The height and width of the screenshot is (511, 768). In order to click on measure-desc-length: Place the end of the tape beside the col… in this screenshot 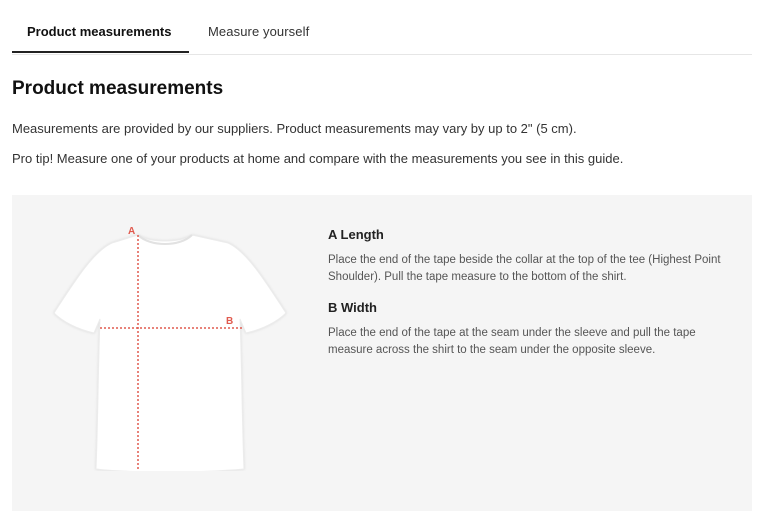, I will do `click(524, 268)`.